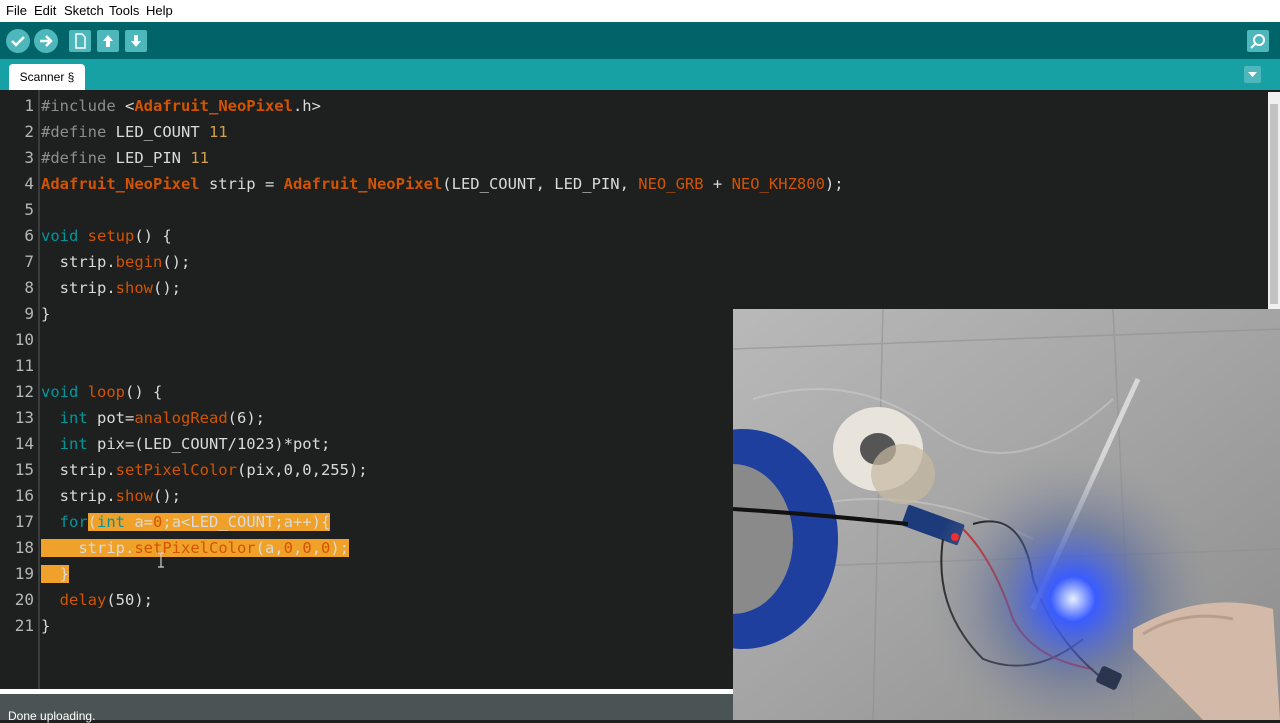  Describe the element at coordinates (162, 418) in the screenshot. I see `code-line: int pot=analogRead(6);` at that location.